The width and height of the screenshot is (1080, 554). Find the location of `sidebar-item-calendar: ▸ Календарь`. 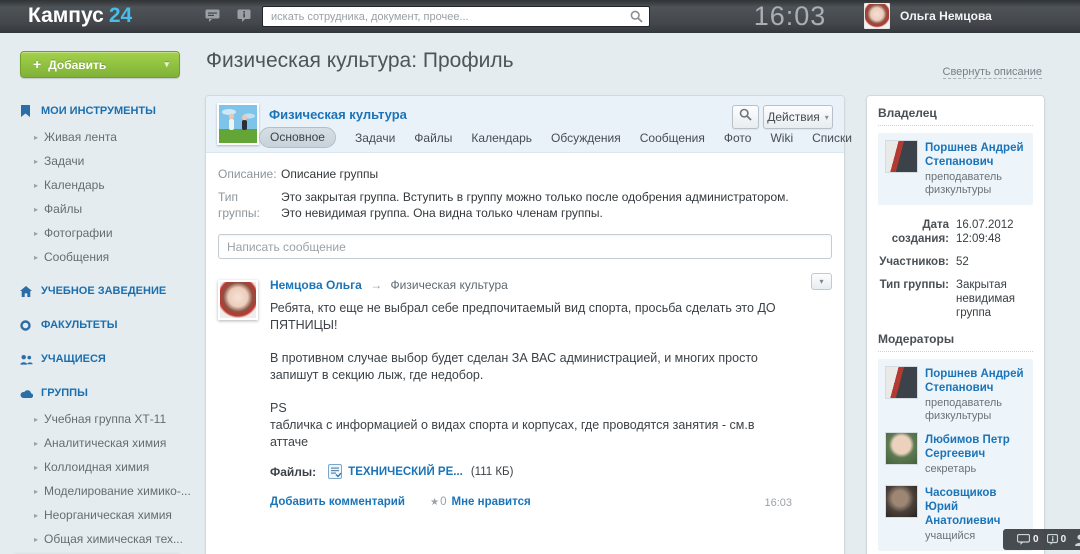

sidebar-item-calendar: ▸ Календарь is located at coordinates (95, 185).